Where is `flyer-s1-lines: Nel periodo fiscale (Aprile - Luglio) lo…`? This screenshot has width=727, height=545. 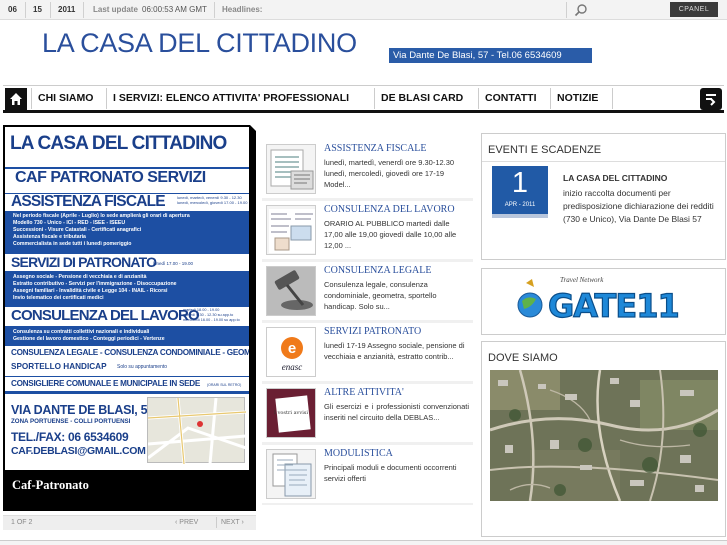
flyer-s1-lines: Nel periodo fiscale (Aprile - Luglio) lo… is located at coordinates (101, 230).